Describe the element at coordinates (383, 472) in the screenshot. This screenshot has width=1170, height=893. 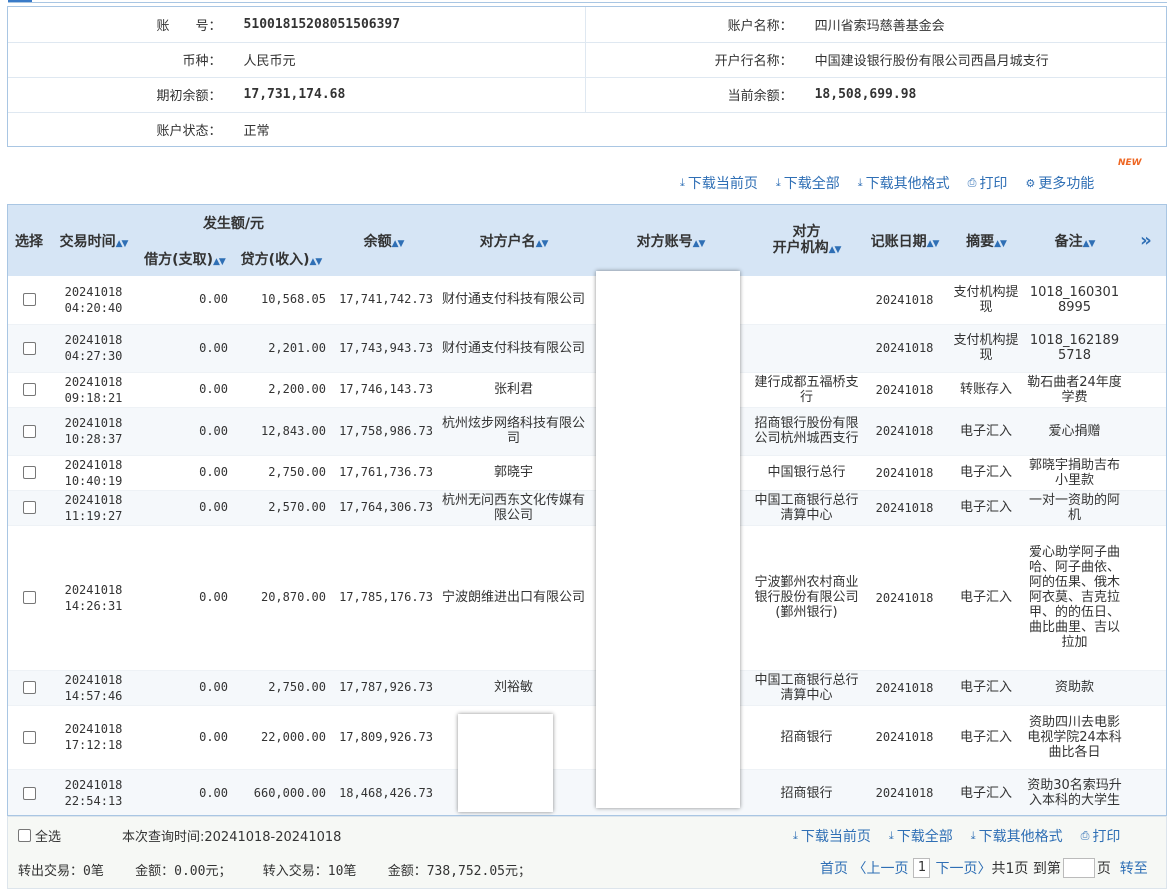
I see `balance-amount: 17,761,736.73` at that location.